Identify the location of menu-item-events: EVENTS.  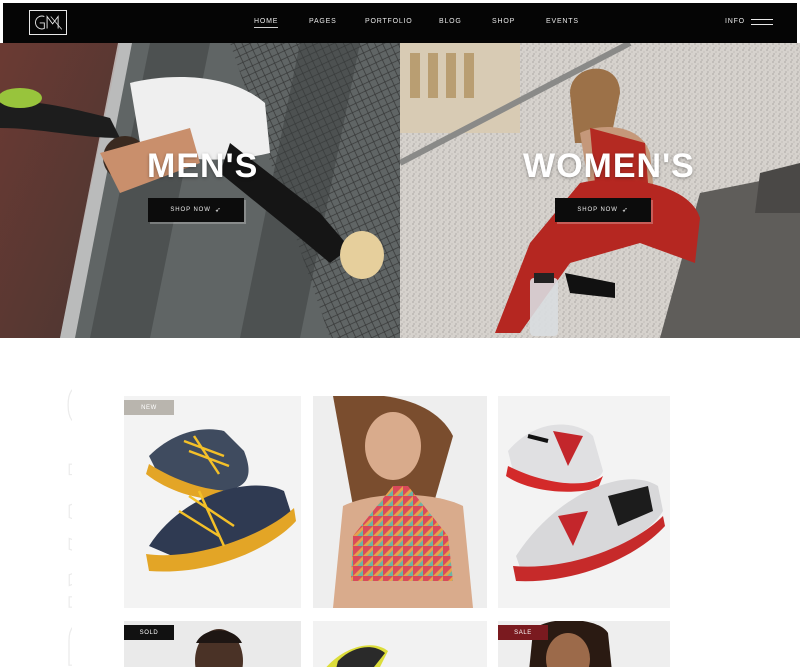
(562, 21).